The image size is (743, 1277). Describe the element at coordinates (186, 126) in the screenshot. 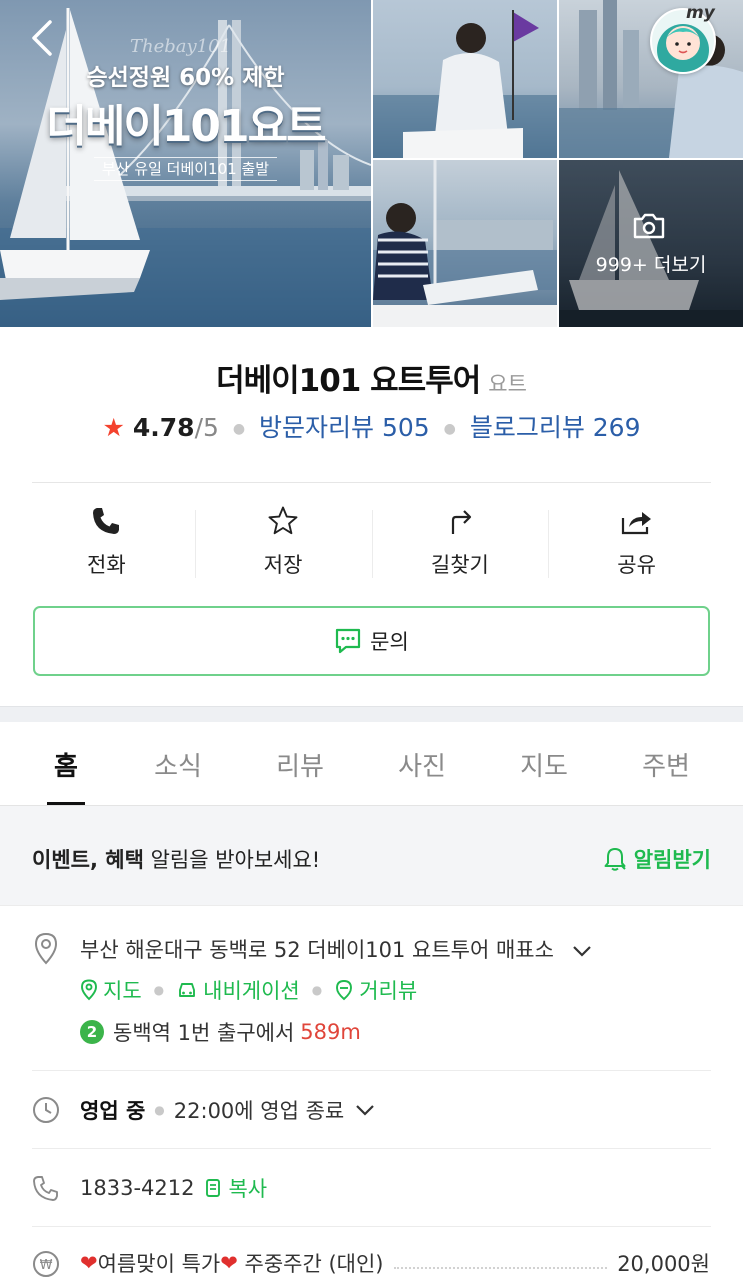

I see `hero-title: 더베이101요트` at that location.